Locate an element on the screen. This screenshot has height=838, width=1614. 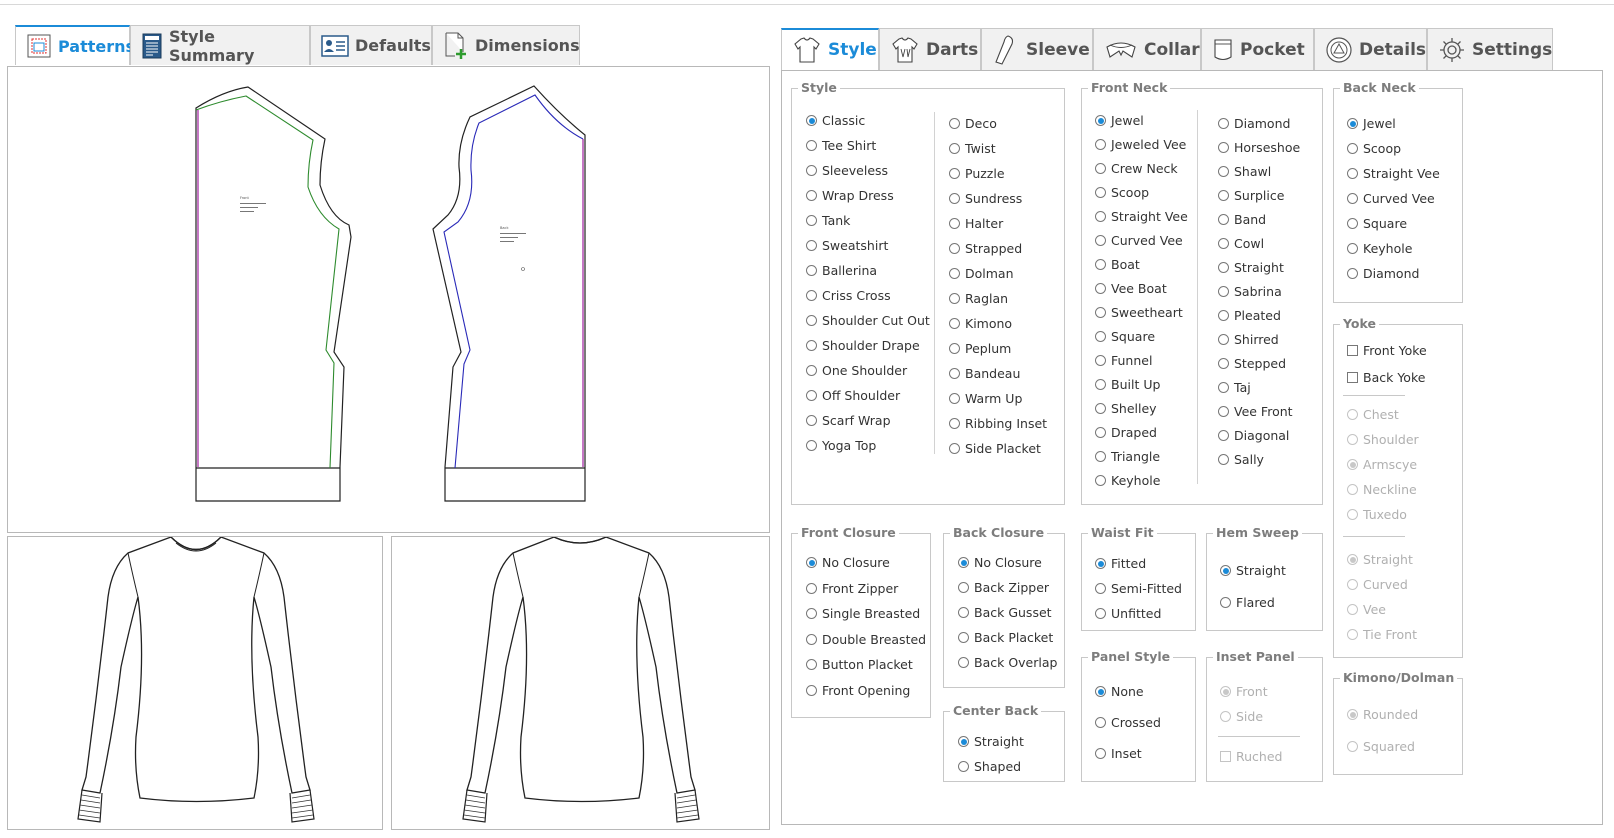
style-deco-radio: Deco is located at coordinates (973, 123).